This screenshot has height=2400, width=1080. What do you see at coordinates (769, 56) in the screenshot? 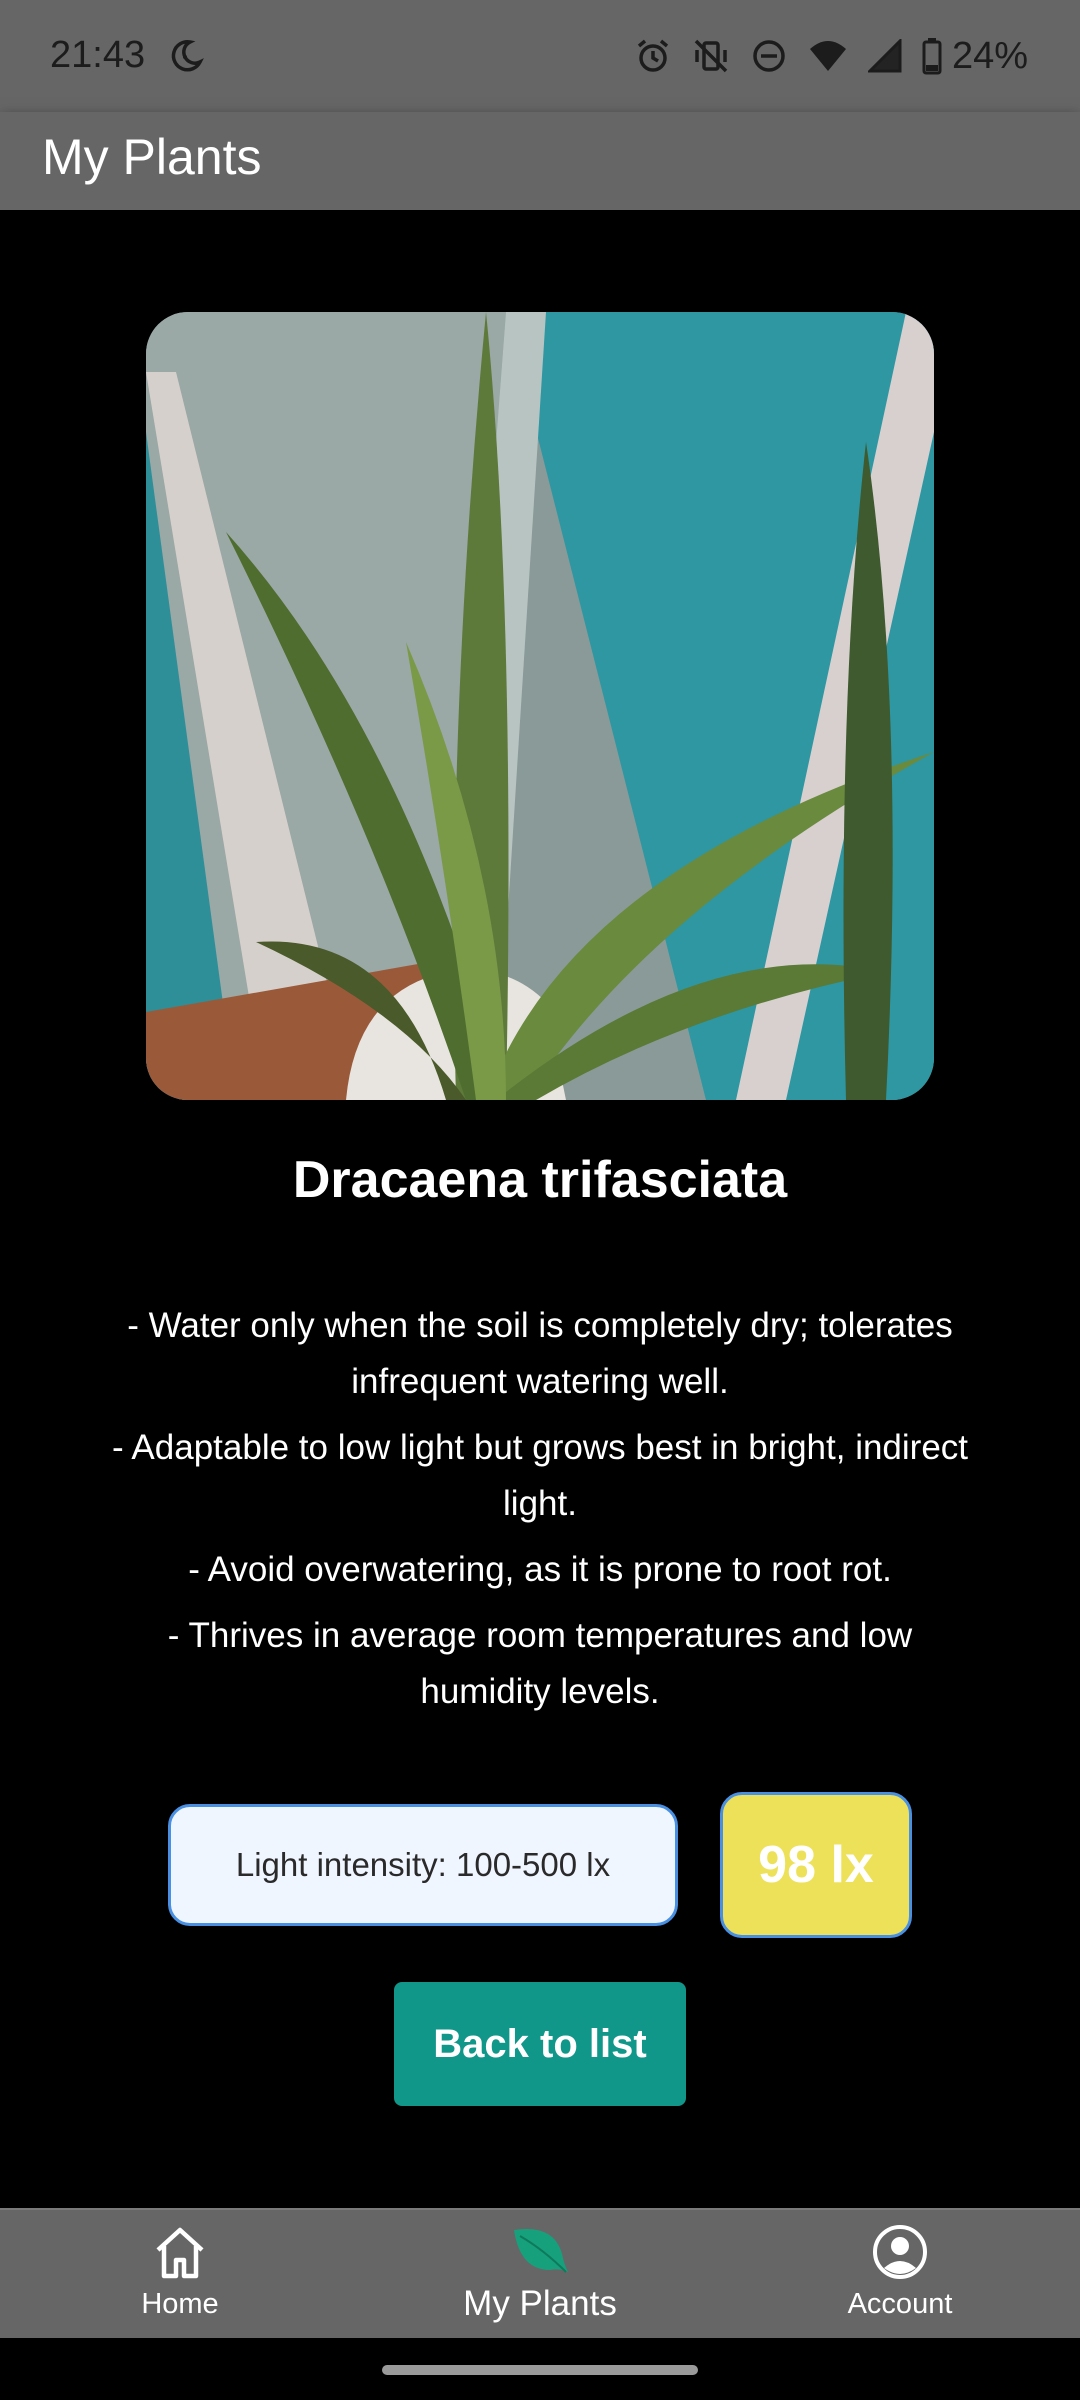
I see `dnd-minus-icon` at bounding box center [769, 56].